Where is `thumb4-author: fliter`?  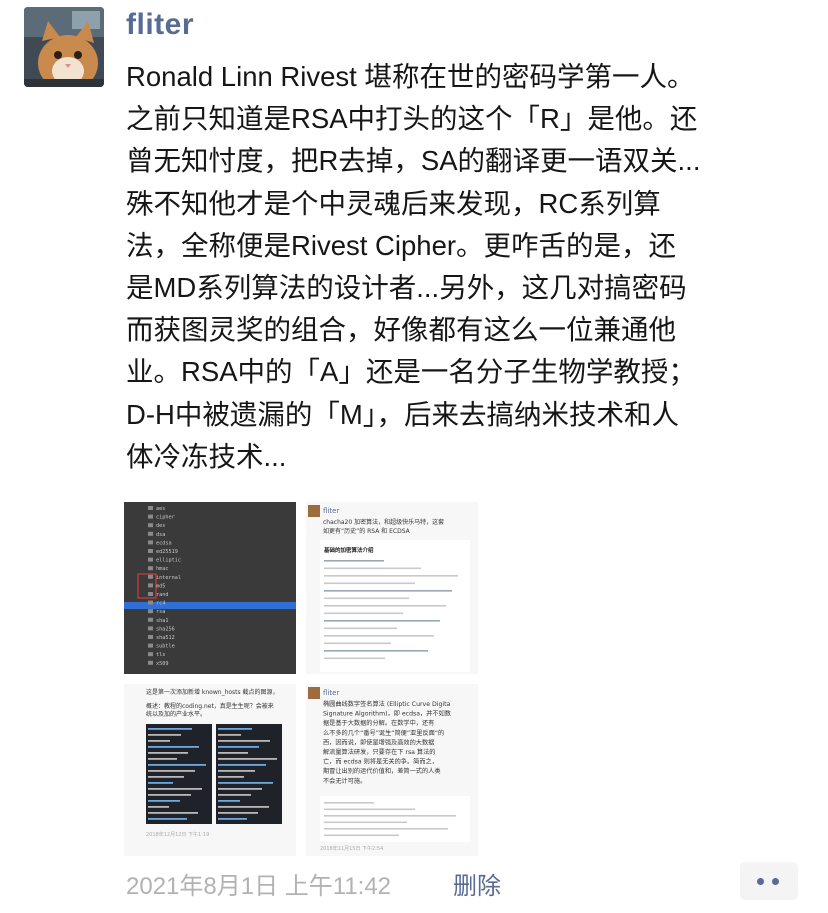 thumb4-author: fliter is located at coordinates (331, 693).